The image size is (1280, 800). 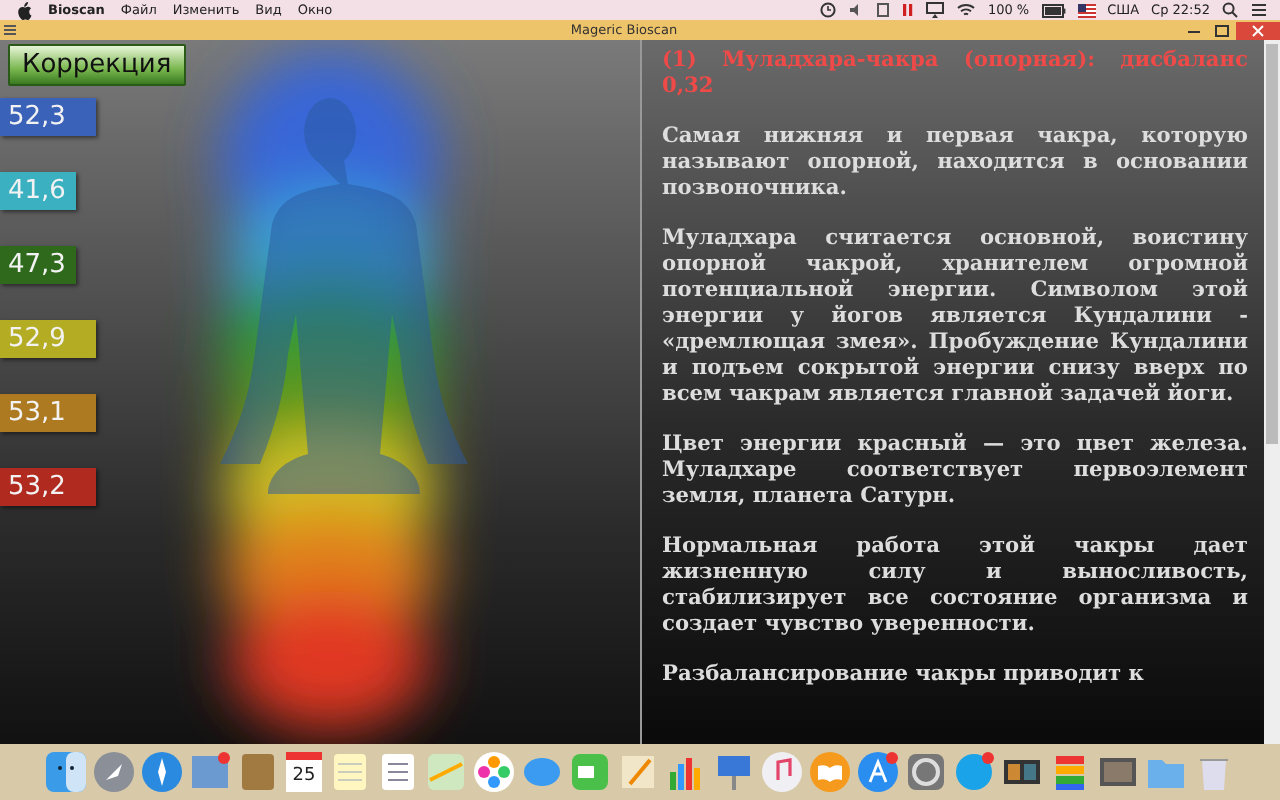 What do you see at coordinates (1053, 10) in the screenshot?
I see `battery-icon` at bounding box center [1053, 10].